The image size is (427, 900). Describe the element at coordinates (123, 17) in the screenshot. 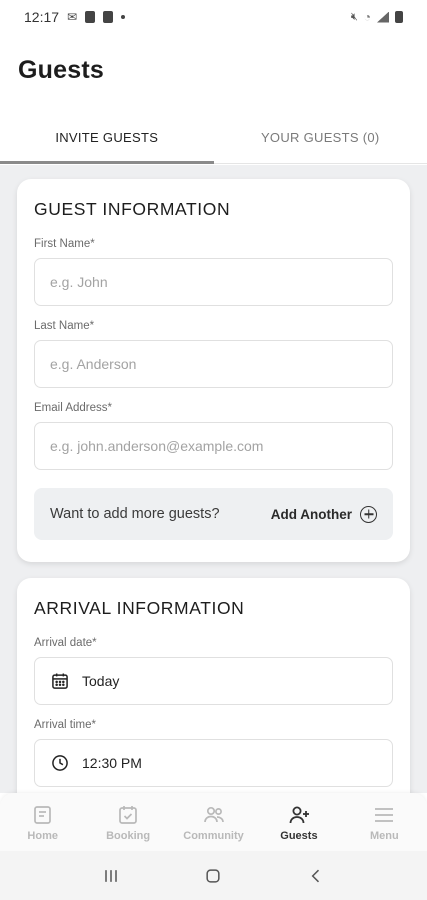

I see `more-notifications-icon` at that location.